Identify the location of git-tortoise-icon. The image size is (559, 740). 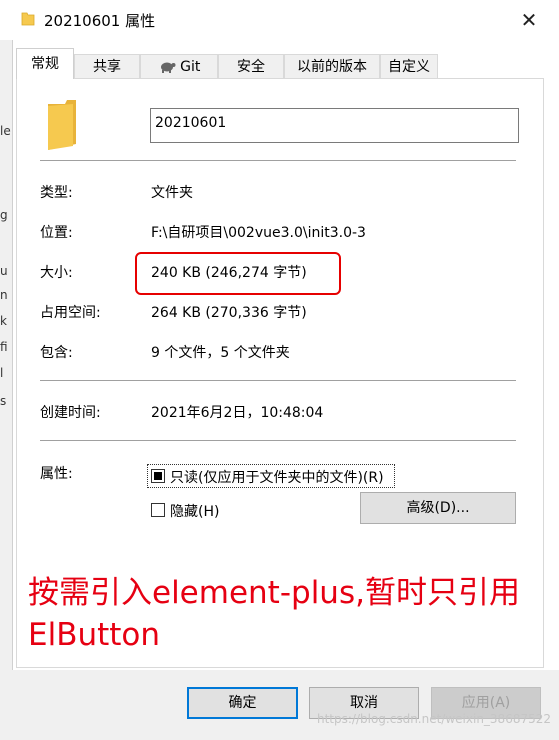
(168, 67).